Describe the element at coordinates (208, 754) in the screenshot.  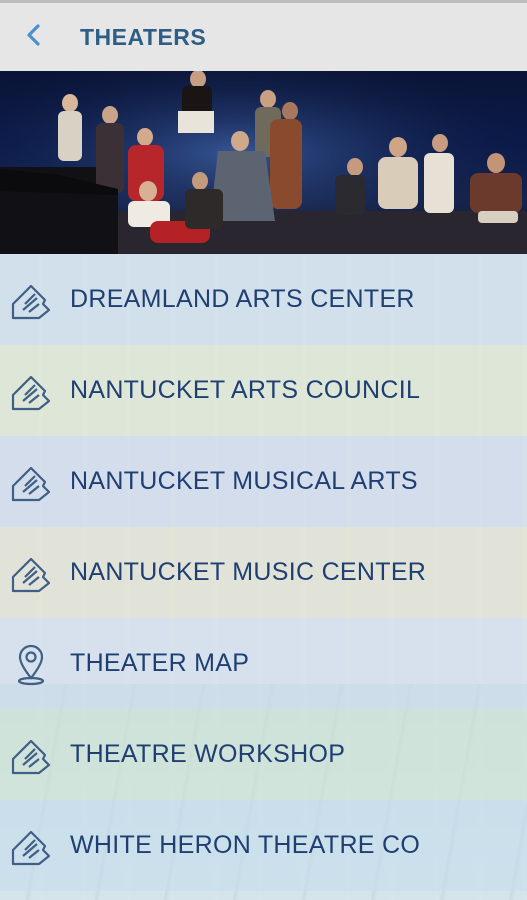
I see `list-item-label: THEATRE WORKSHOP` at that location.